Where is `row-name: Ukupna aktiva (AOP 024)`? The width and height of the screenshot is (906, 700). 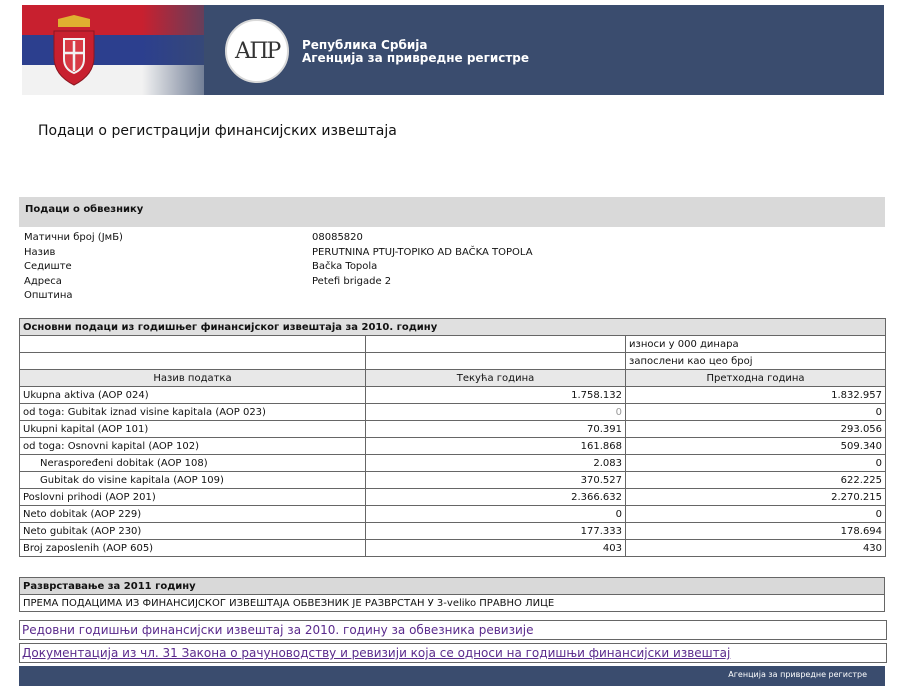 row-name: Ukupna aktiva (AOP 024) is located at coordinates (192, 395).